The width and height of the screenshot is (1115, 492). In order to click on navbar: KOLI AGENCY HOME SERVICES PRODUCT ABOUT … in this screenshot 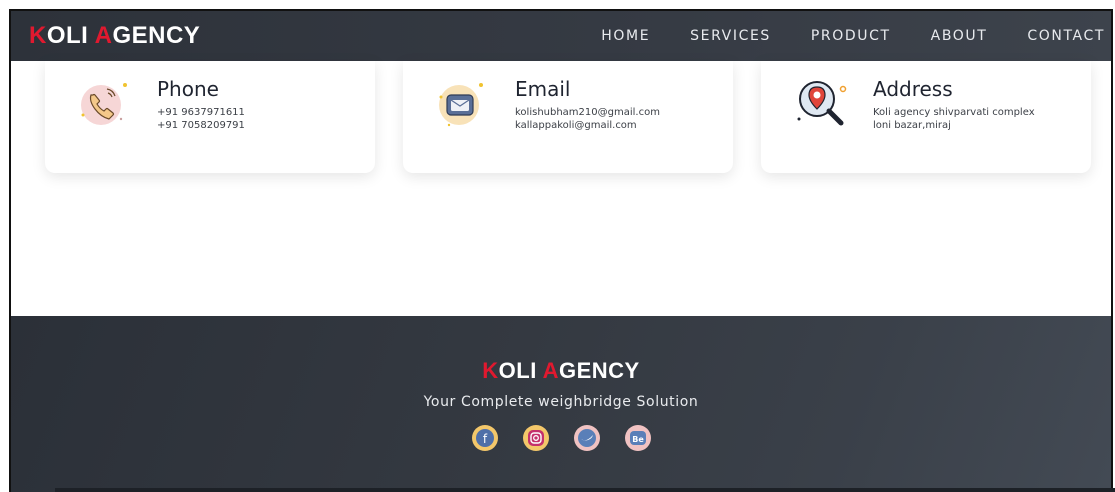, I will do `click(561, 36)`.